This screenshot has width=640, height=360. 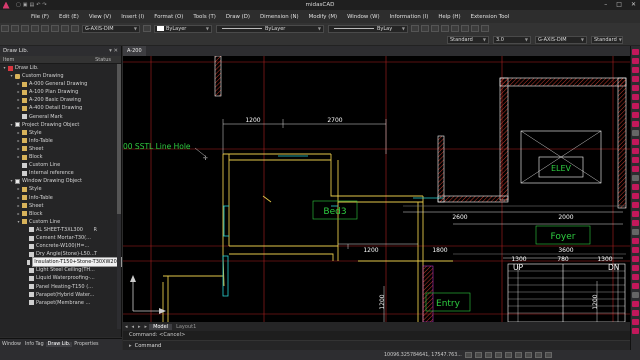 What do you see at coordinates (448, 304) in the screenshot?
I see `room-label-entry: Entry` at bounding box center [448, 304].